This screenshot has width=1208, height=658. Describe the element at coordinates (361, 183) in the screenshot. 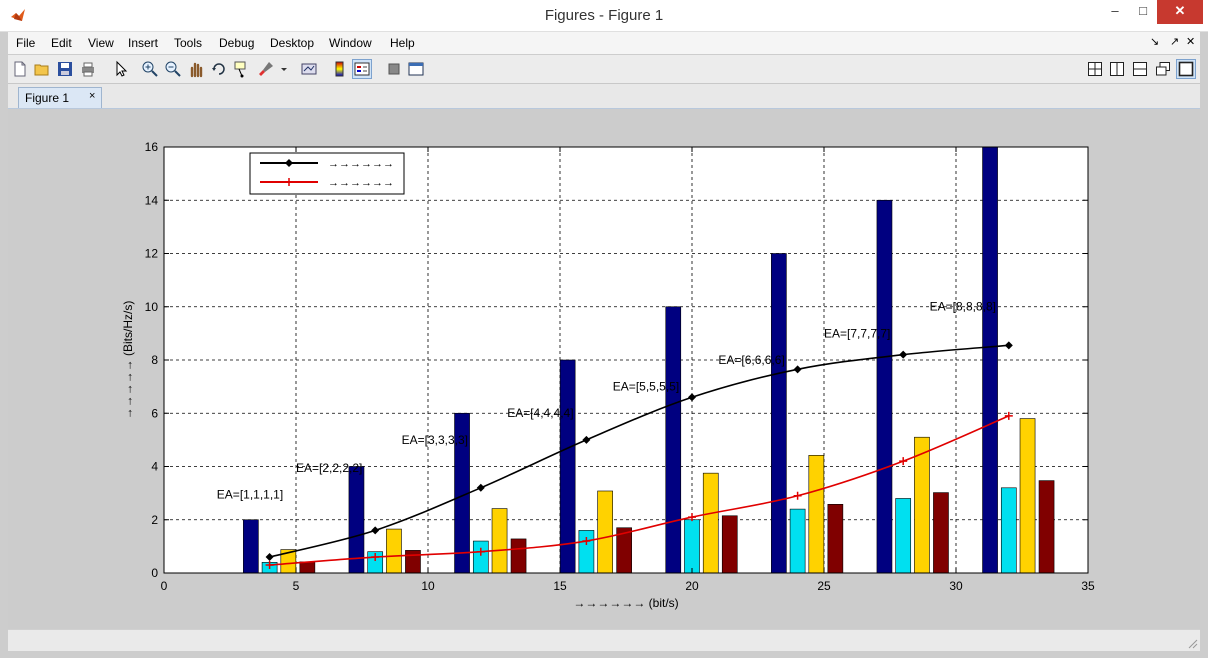

I see `legend-entry-2: →→→→→→` at that location.